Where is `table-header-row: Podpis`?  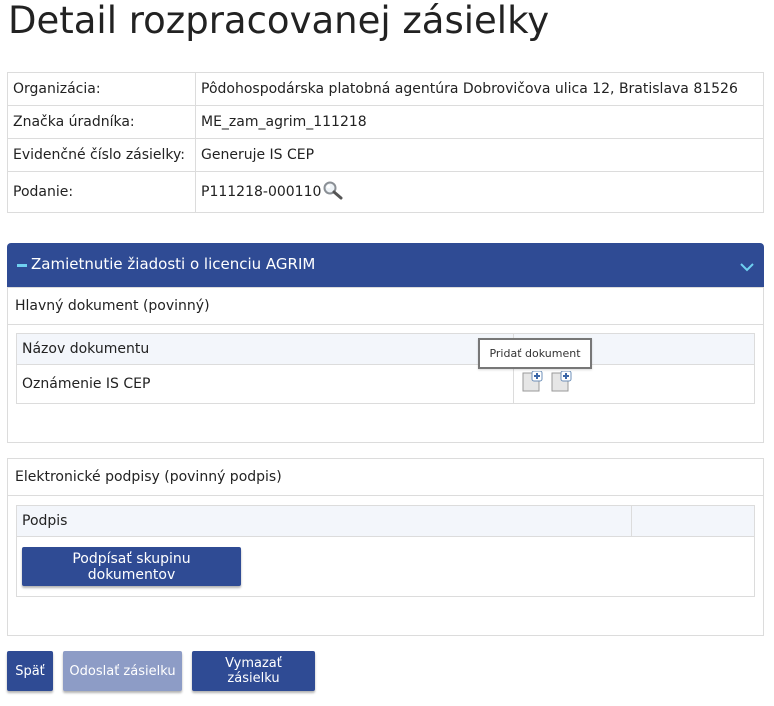
table-header-row: Podpis is located at coordinates (385, 521).